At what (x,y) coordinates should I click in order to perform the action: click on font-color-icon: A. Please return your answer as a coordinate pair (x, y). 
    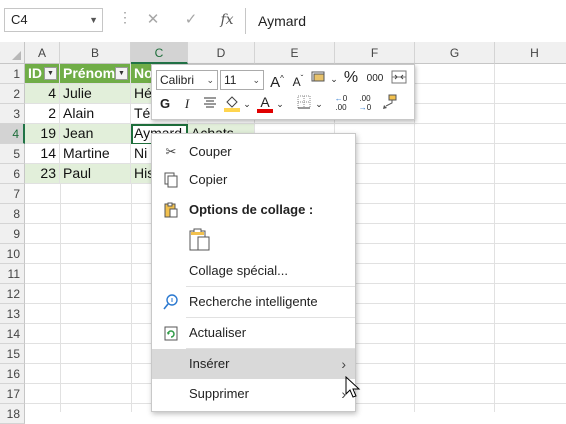
    Looking at the image, I should click on (265, 103).